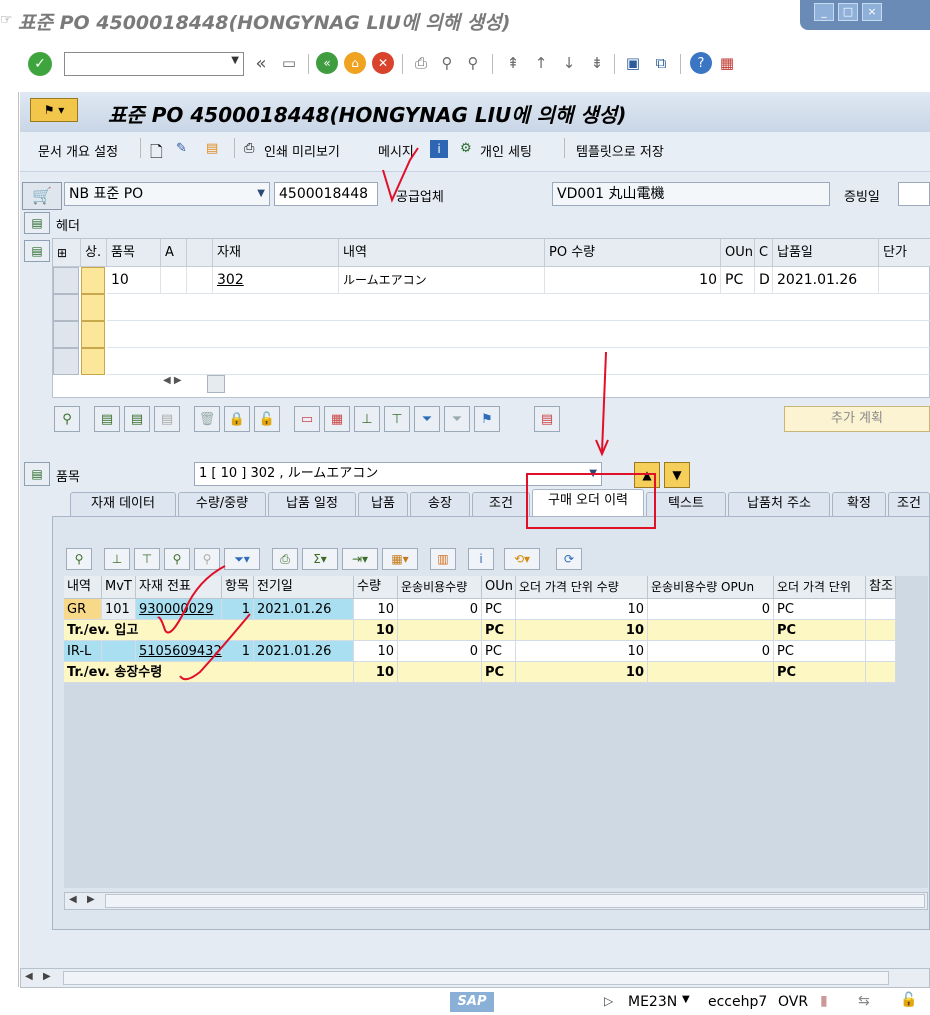 The height and width of the screenshot is (1015, 930). Describe the element at coordinates (400, 175) in the screenshot. I see `annotation-check-mark` at that location.